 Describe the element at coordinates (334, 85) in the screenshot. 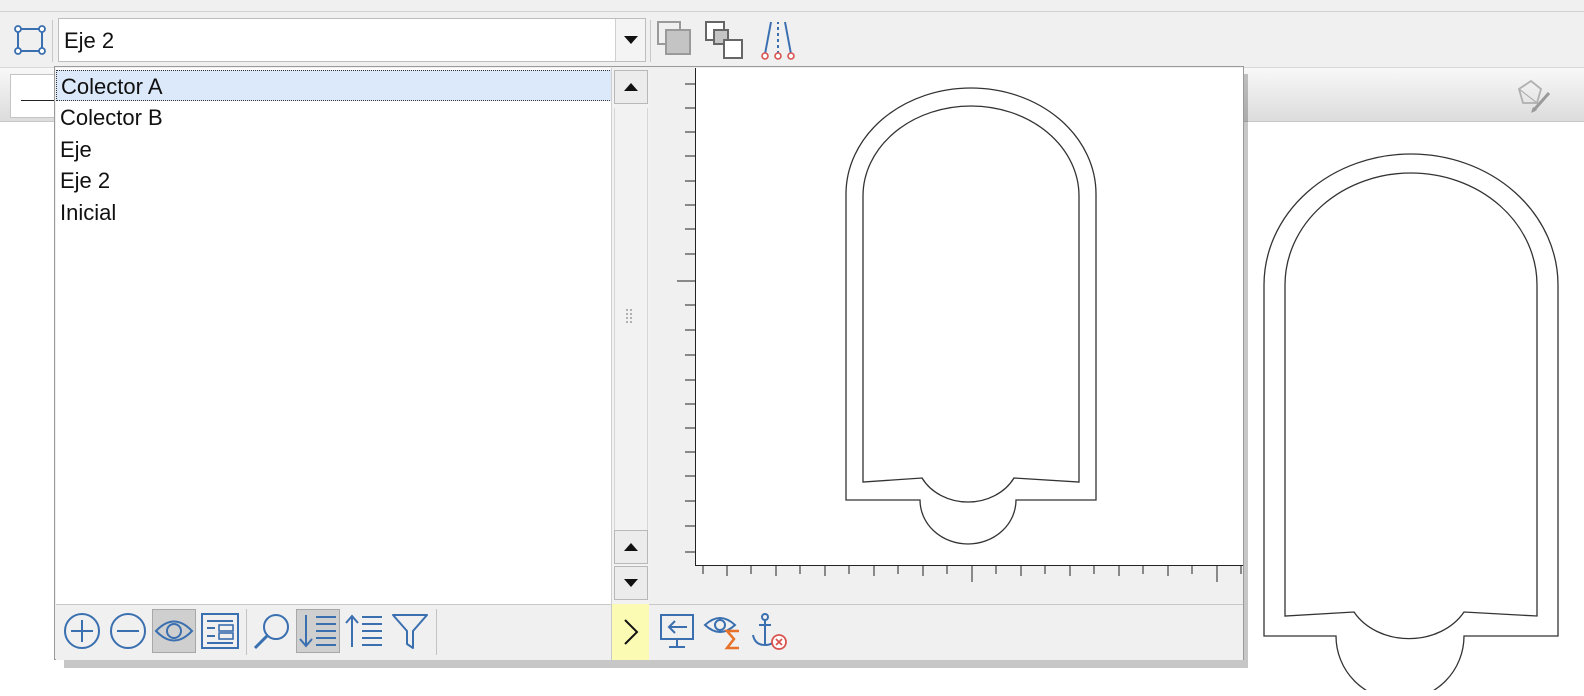

I see `list-item: Colector A` at that location.